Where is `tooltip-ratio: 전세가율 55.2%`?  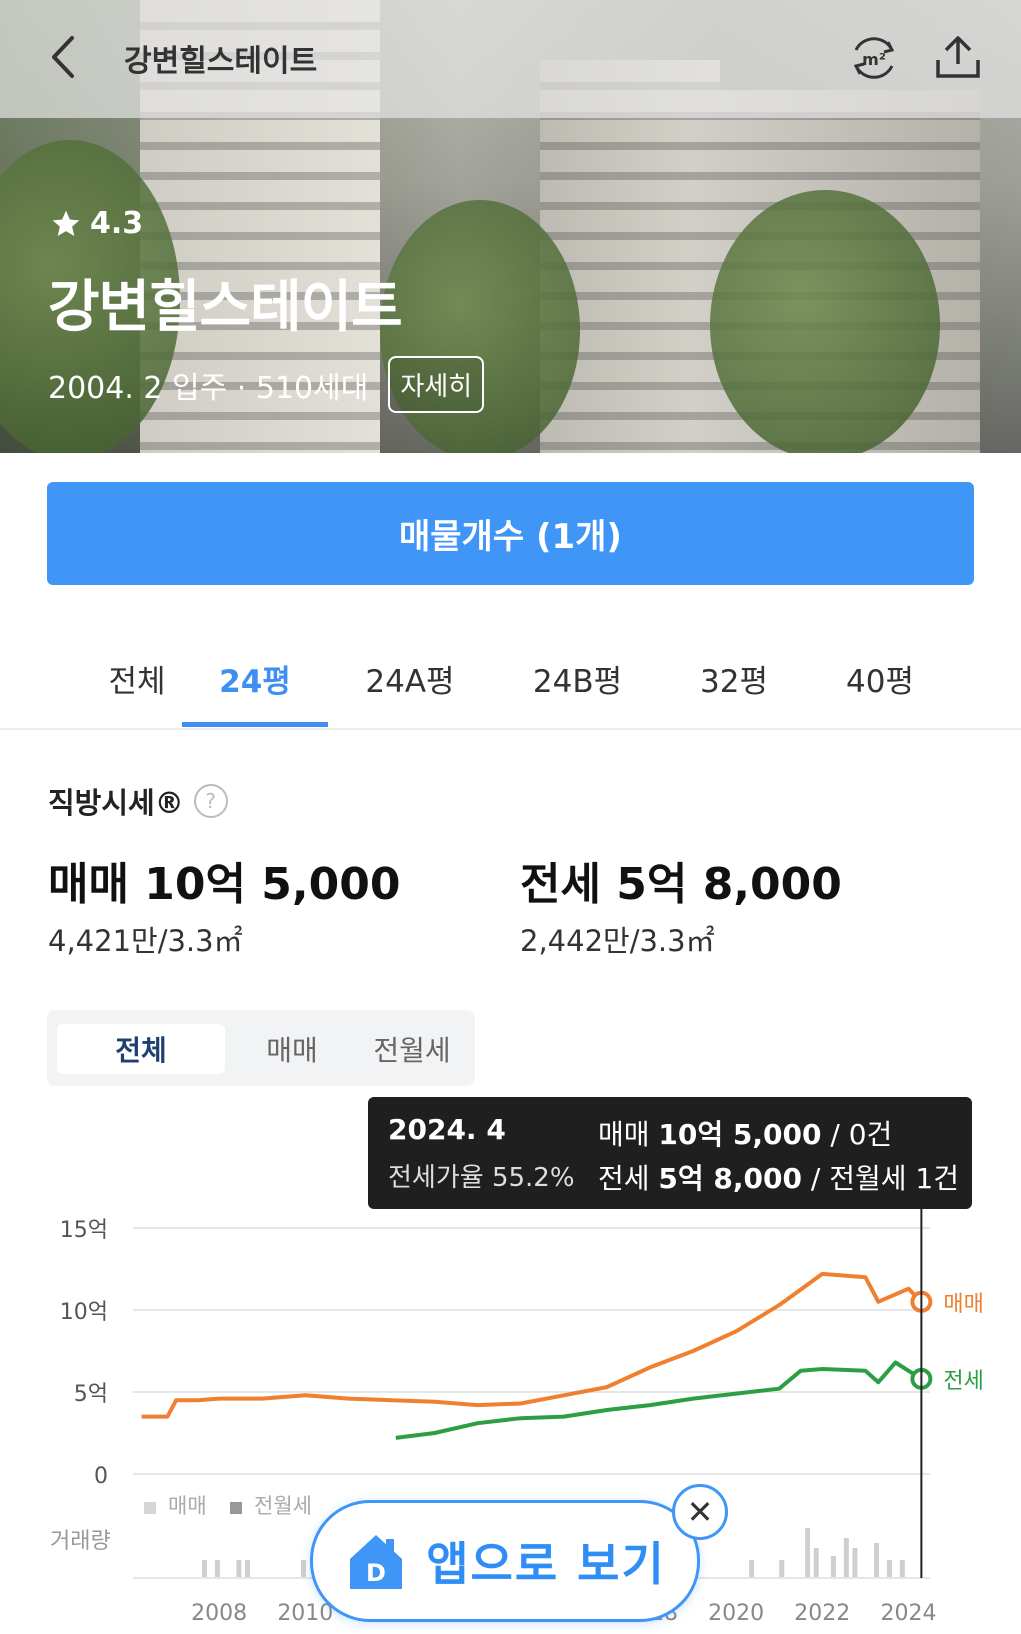
tooltip-ratio: 전세가율 55.2% is located at coordinates (481, 1178).